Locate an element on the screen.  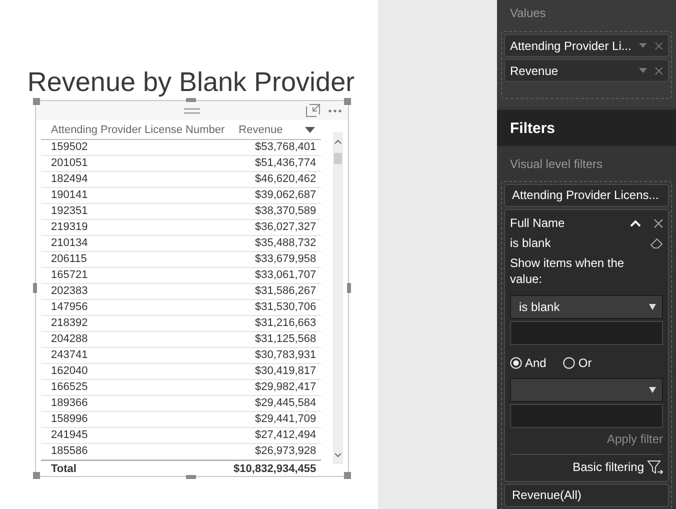
table-cell: $31,125,568 is located at coordinates (285, 339).